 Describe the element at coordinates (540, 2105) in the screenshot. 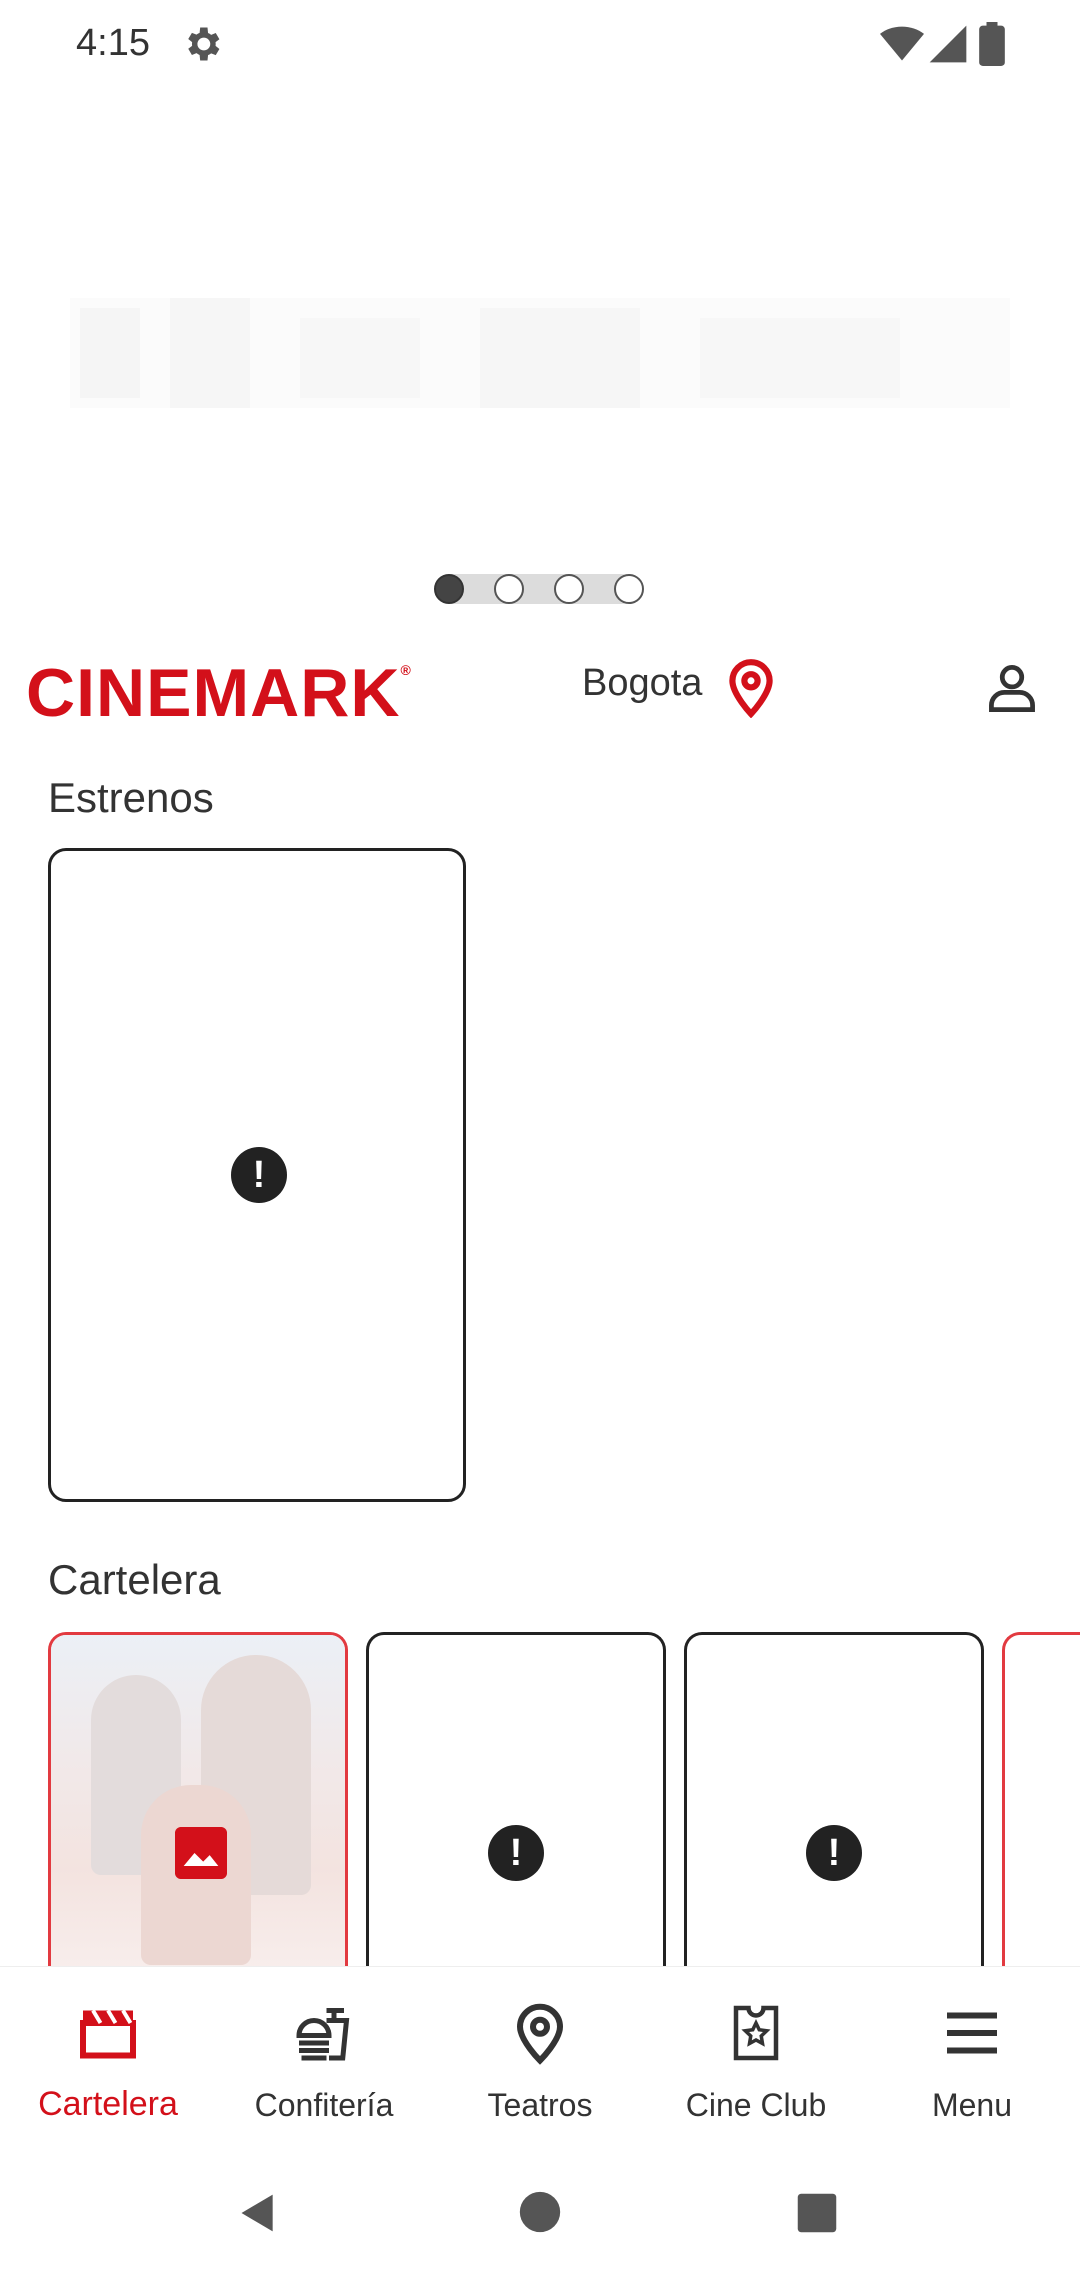

I see `nav-label: Teatros` at that location.